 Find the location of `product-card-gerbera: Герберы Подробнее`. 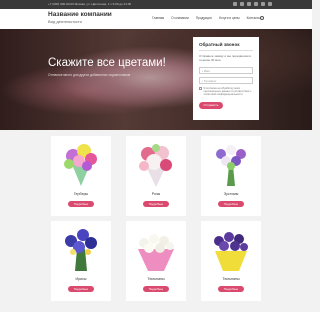

product-card-gerbera: Герберы Подробнее is located at coordinates (81, 176).